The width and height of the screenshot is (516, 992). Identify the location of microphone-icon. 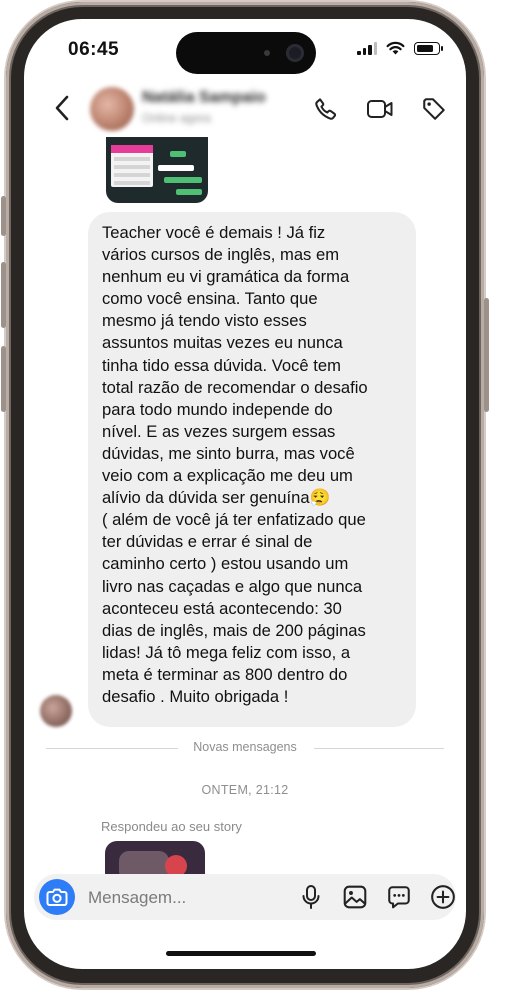
(311, 897).